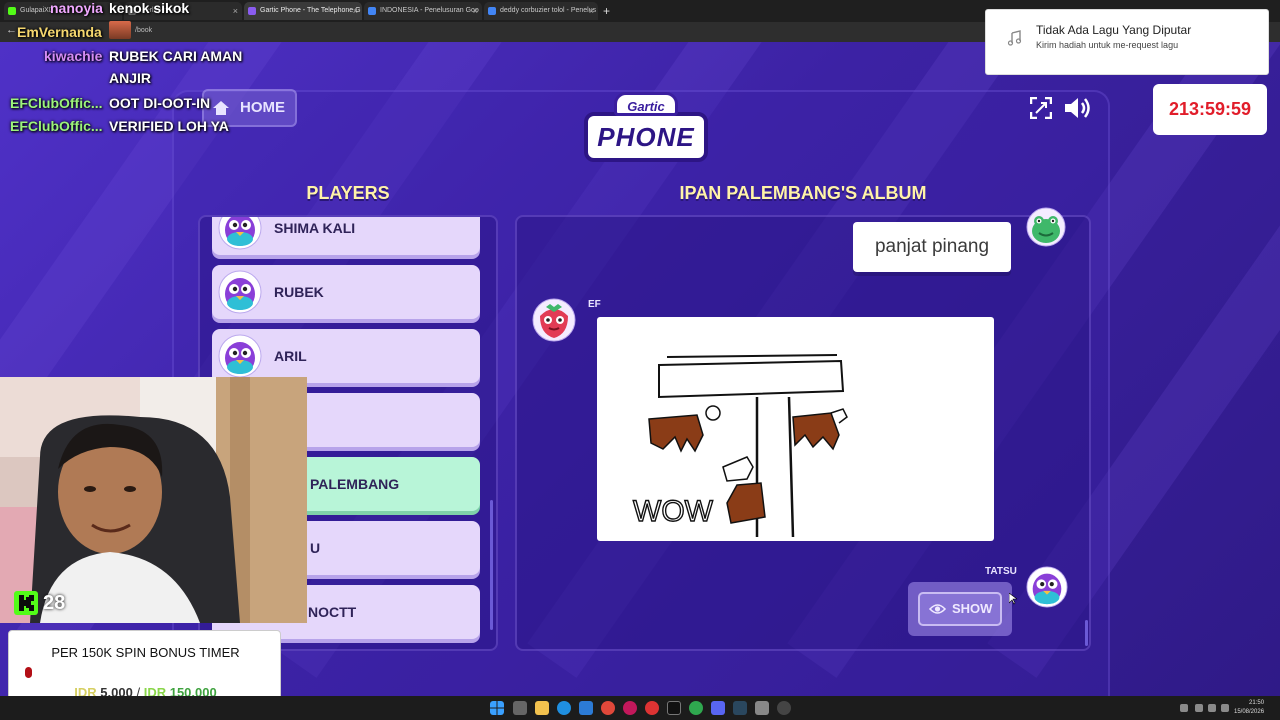 The height and width of the screenshot is (720, 1280). Describe the element at coordinates (491, 565) in the screenshot. I see `players-scrollbar` at that location.